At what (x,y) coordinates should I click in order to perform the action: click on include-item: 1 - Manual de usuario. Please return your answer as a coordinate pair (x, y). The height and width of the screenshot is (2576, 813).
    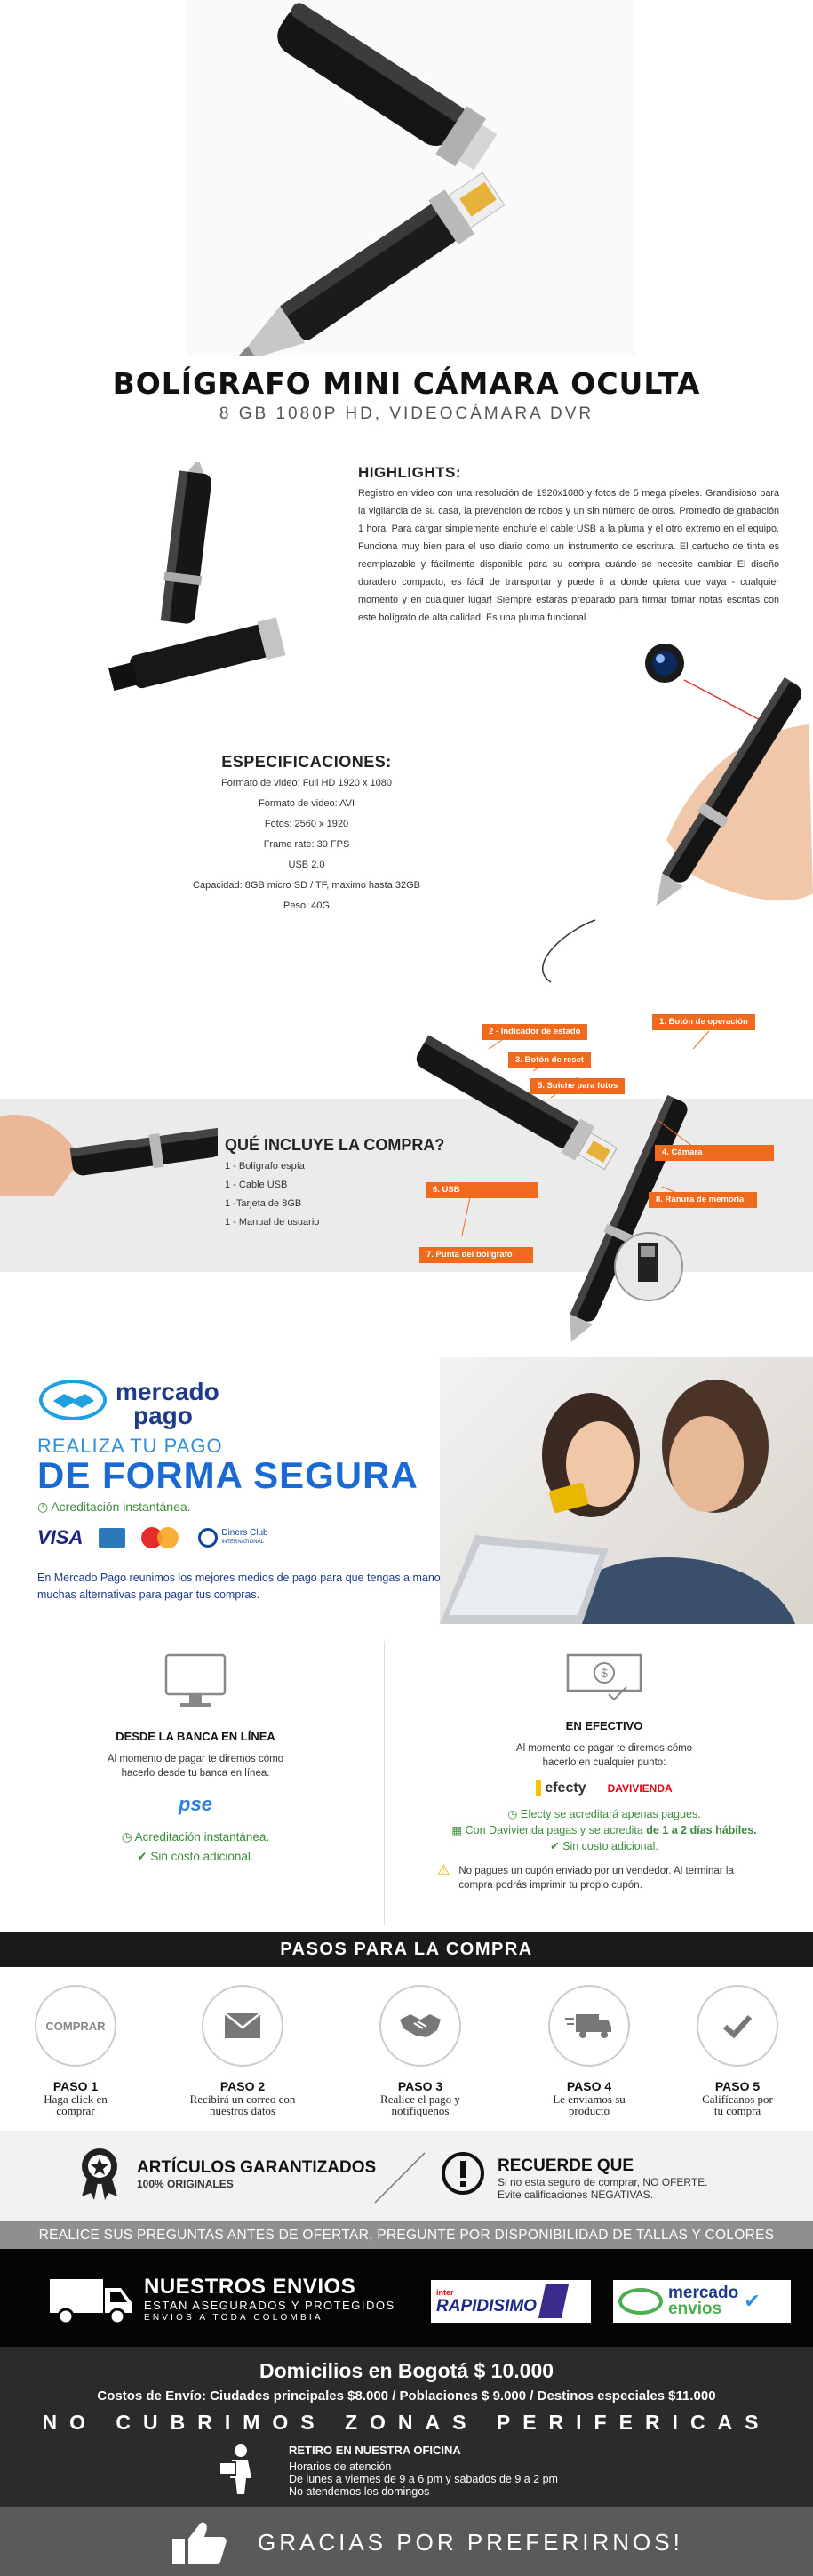
    Looking at the image, I should click on (273, 1222).